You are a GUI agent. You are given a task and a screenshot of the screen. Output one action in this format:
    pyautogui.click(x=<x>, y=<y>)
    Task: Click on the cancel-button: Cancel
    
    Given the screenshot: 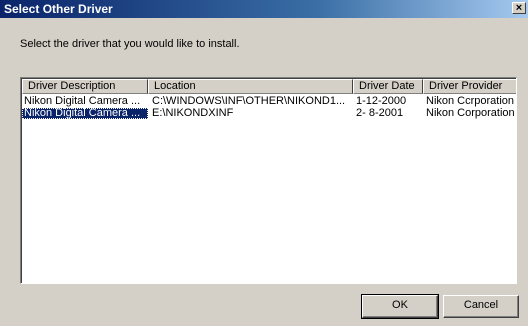 What is the action you would take?
    pyautogui.click(x=481, y=306)
    